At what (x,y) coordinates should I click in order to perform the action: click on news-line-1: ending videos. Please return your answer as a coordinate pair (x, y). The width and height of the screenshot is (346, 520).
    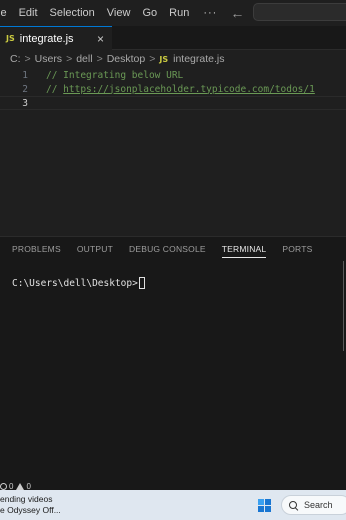
    Looking at the image, I should click on (26, 499).